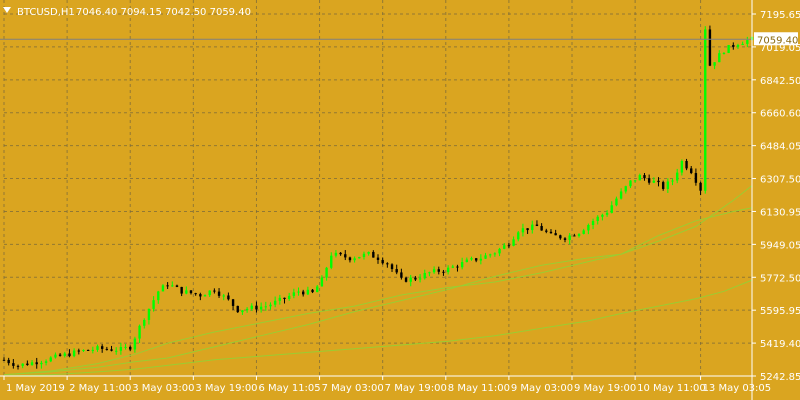 This screenshot has width=800, height=400. I want to click on x-tick-label: 7 May 19:00, so click(416, 388).